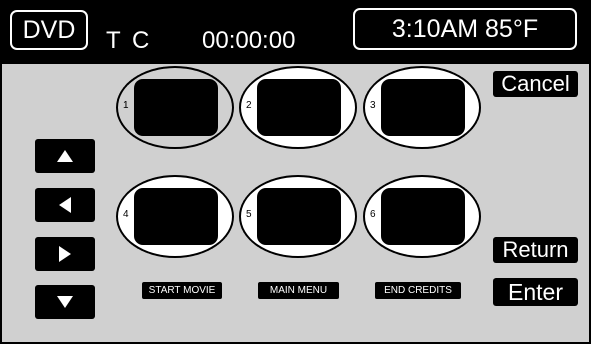 The image size is (591, 344). What do you see at coordinates (182, 290) in the screenshot?
I see `start-movie-button: START MOVIE` at bounding box center [182, 290].